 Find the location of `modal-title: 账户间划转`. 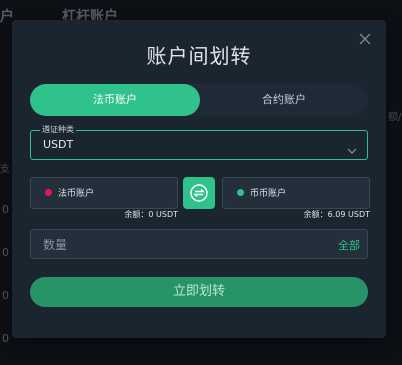

modal-title: 账户间划转 is located at coordinates (199, 56).